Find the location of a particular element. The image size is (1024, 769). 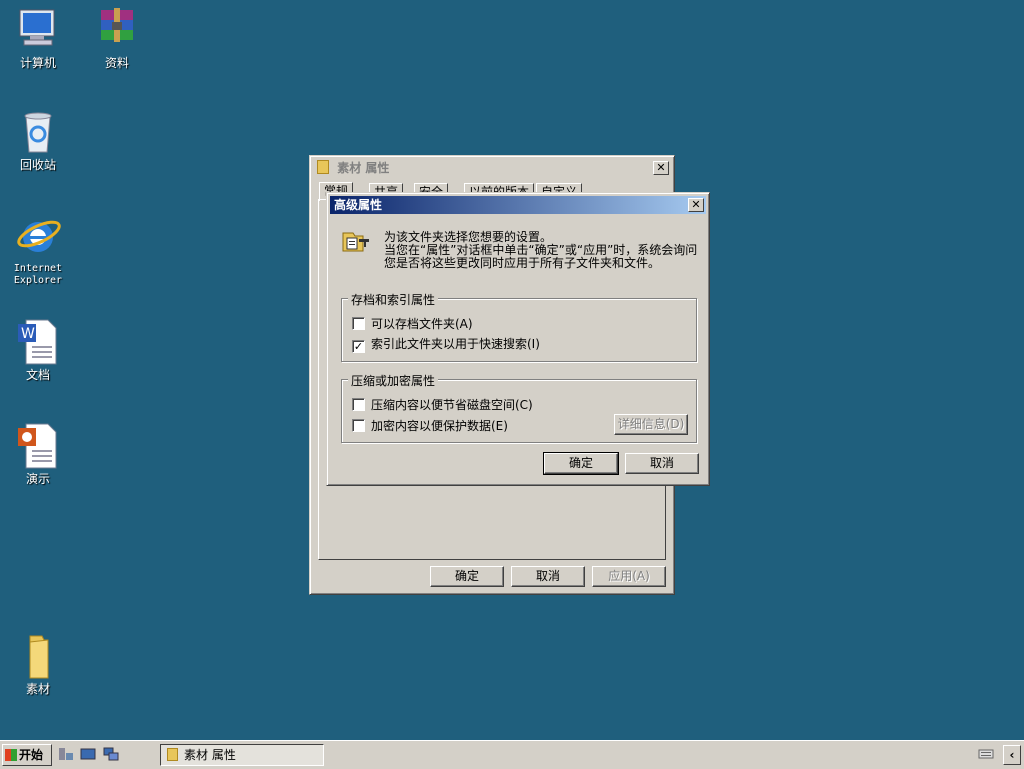

encrypt-checkbox: 加密内容以便保护数据(E) is located at coordinates (430, 426).